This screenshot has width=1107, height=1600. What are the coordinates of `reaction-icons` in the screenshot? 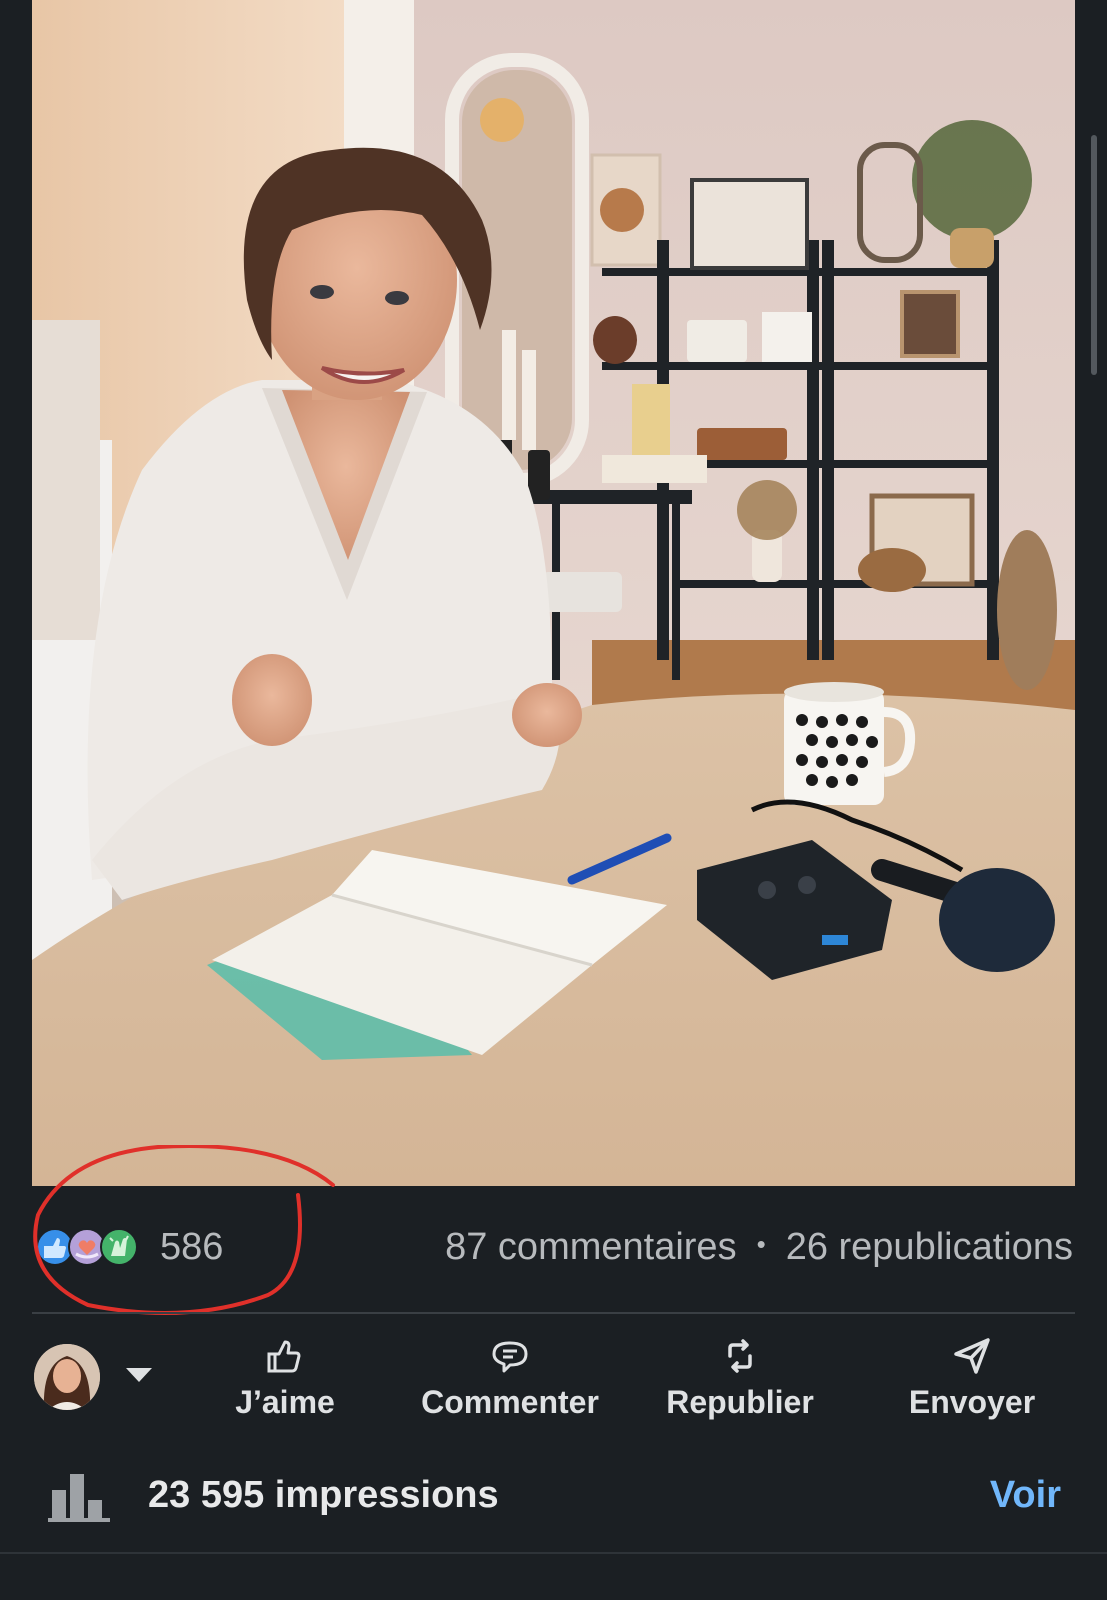 It's located at (91, 1248).